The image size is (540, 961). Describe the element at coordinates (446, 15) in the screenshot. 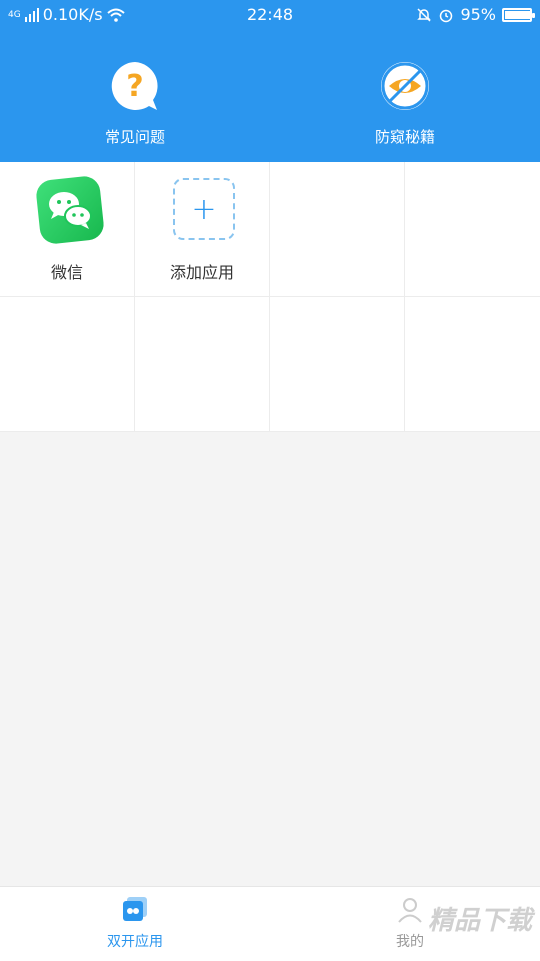

I see `alarm-icon` at that location.